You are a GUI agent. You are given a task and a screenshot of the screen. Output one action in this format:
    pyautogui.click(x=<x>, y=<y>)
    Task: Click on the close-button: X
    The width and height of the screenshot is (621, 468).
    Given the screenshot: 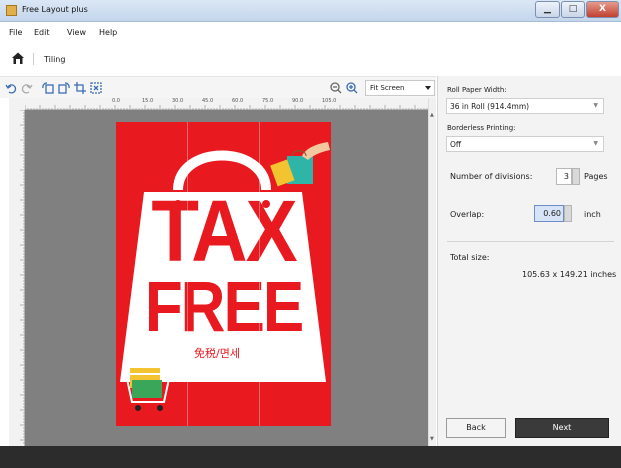 What is the action you would take?
    pyautogui.click(x=602, y=9)
    